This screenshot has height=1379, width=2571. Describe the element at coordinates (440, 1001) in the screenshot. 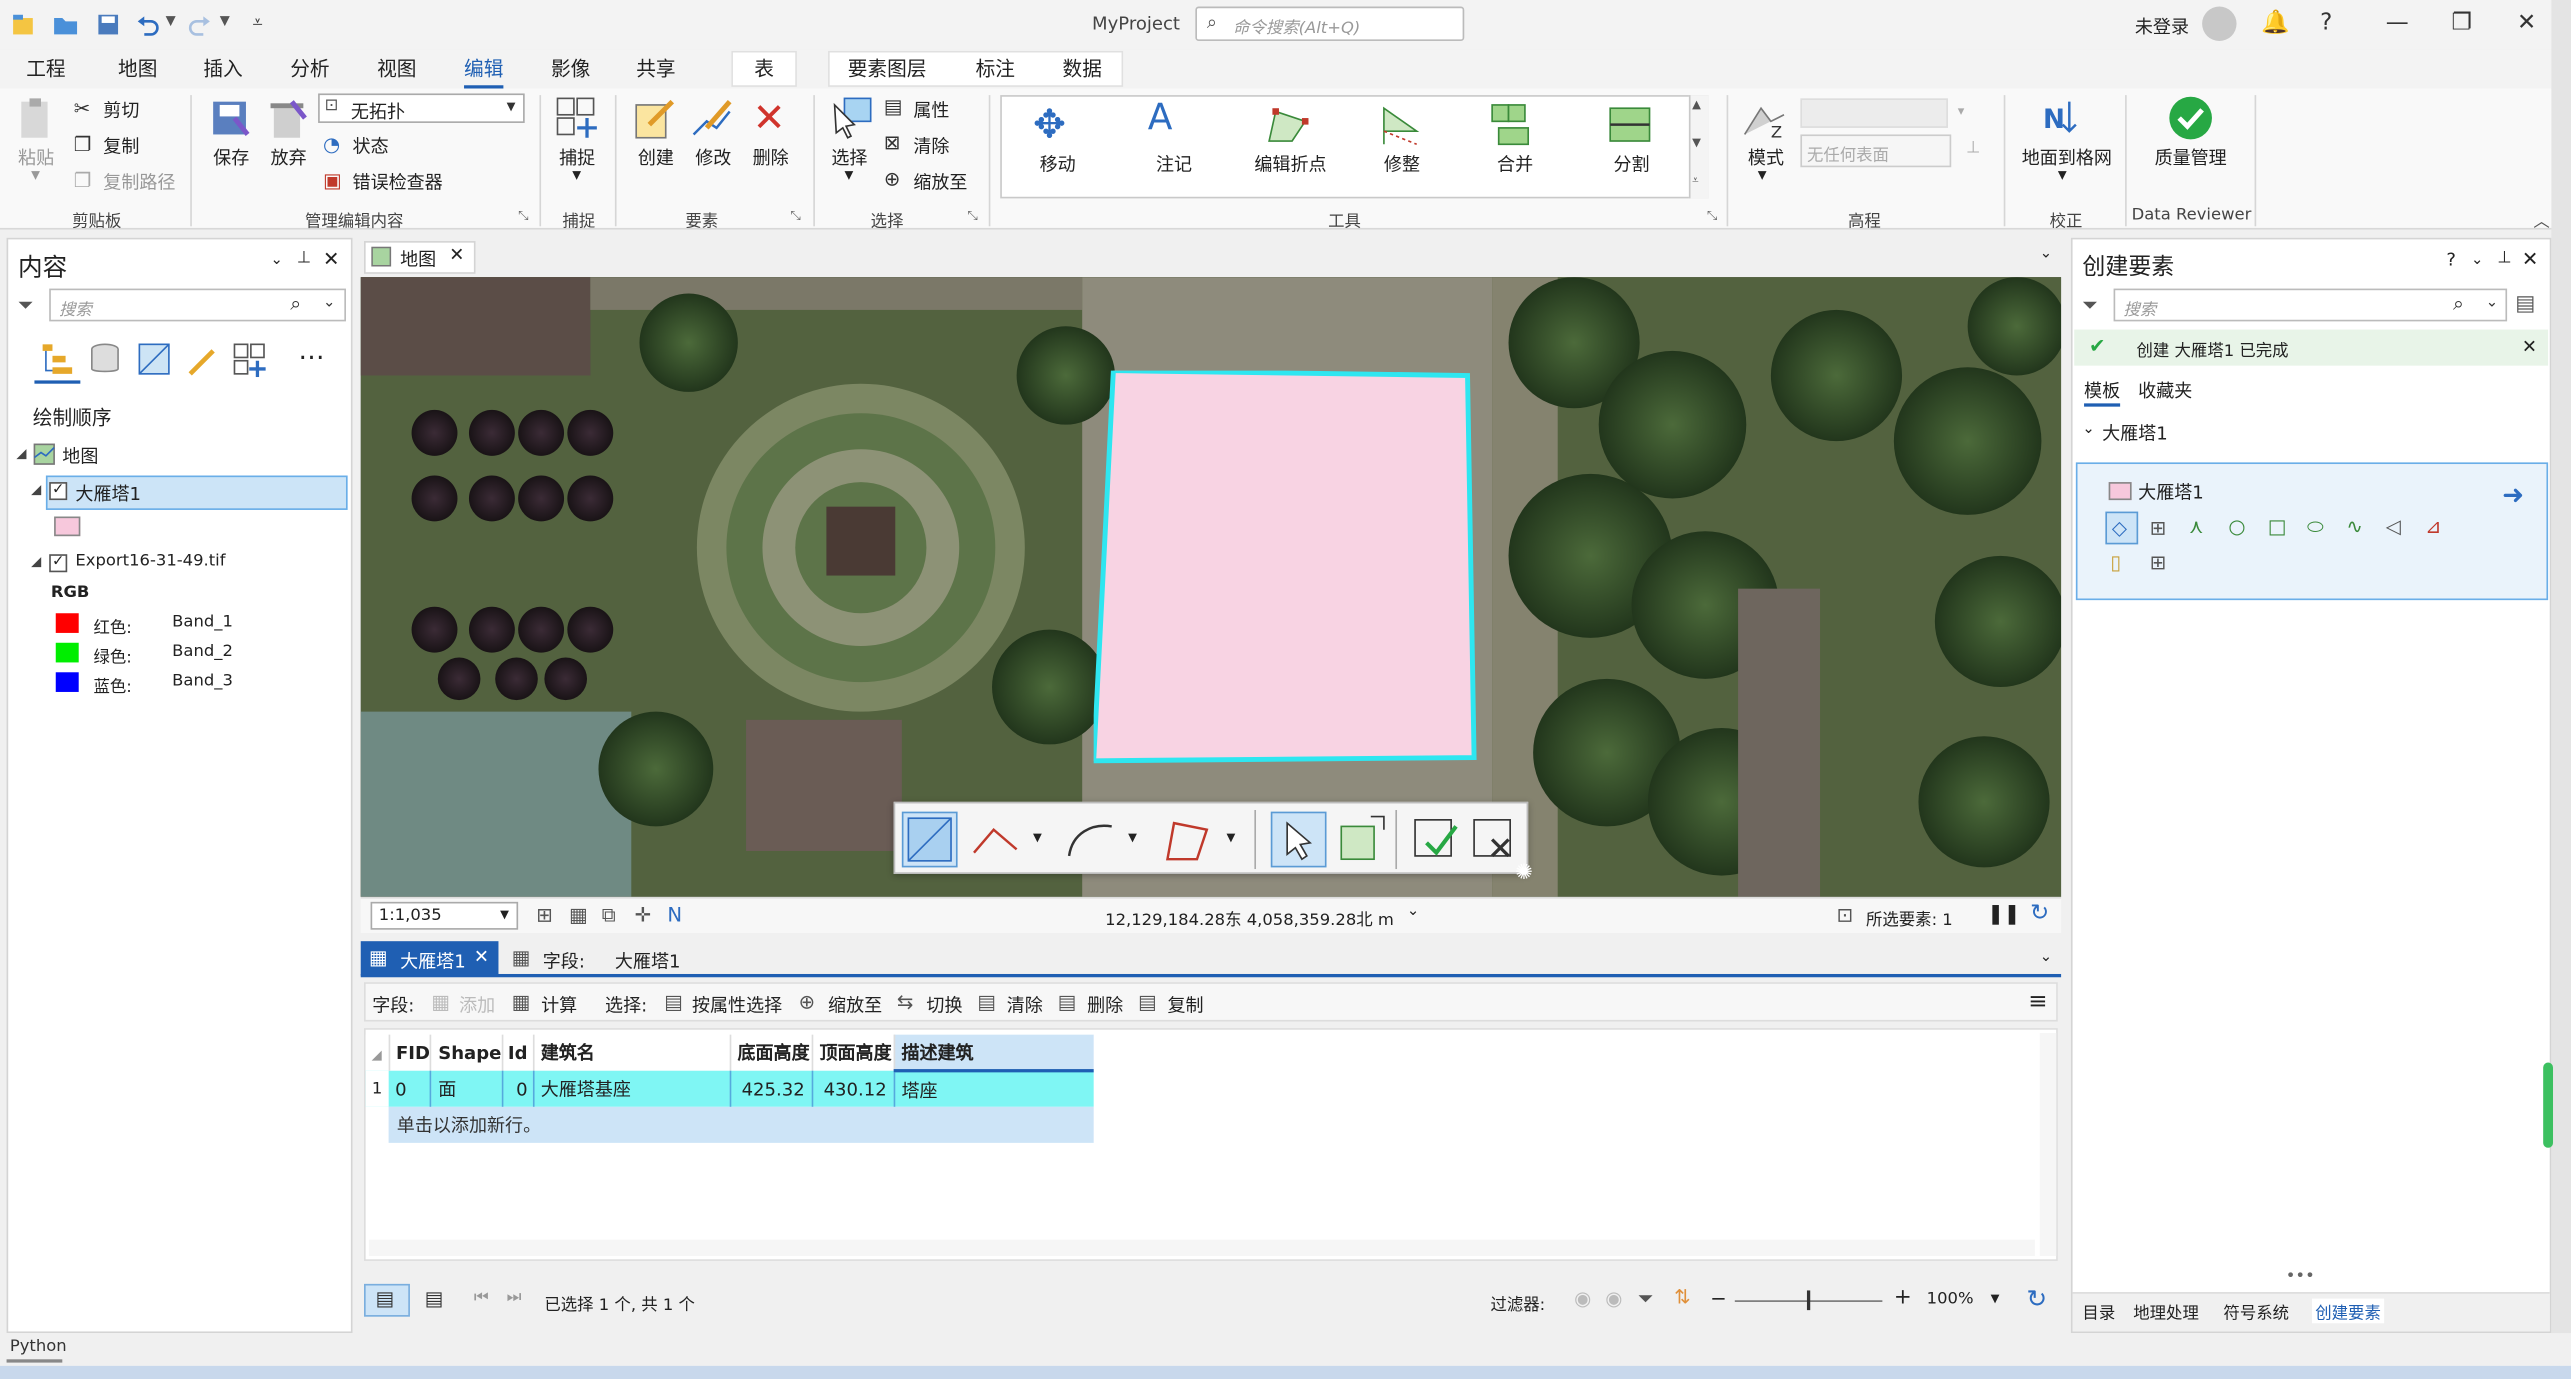

I see `add-field-icon: ▦` at that location.